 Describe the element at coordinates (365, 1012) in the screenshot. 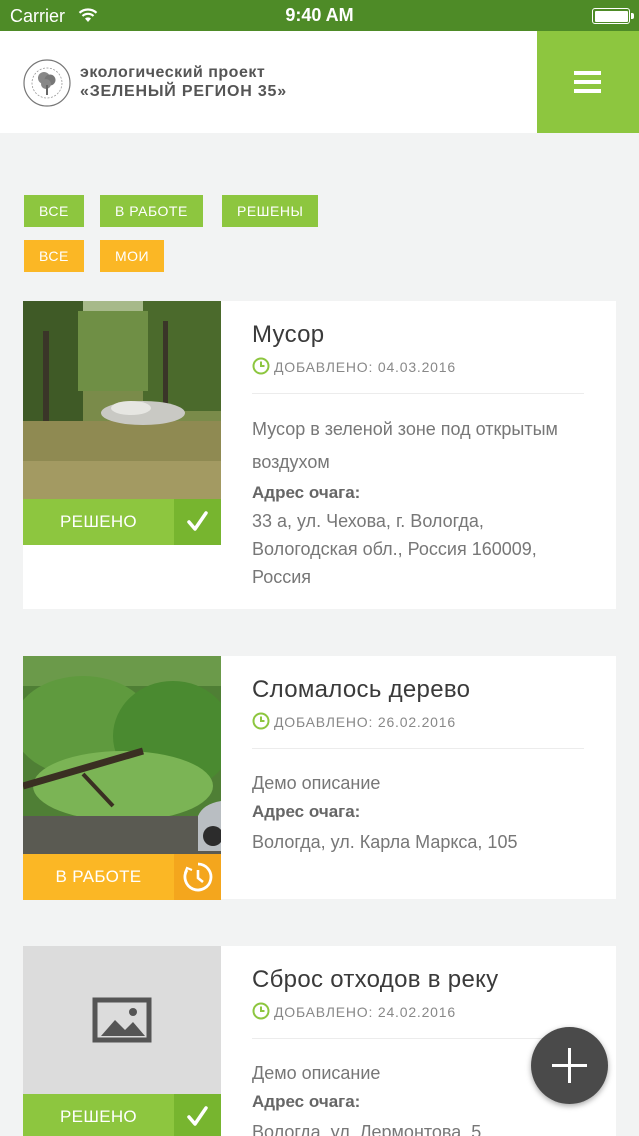

I see `issue-date-text: ДОБАВЛЕНО: 24.02.2016` at that location.